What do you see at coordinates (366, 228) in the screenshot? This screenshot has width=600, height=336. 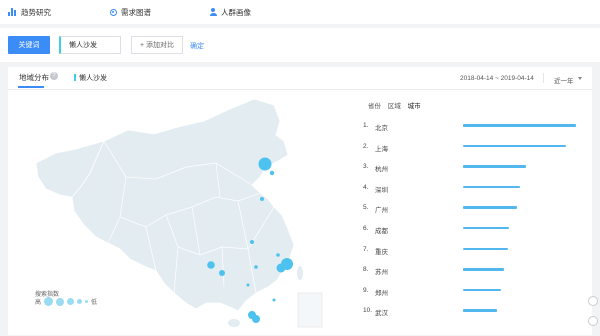 I see `rank-number: 6.` at bounding box center [366, 228].